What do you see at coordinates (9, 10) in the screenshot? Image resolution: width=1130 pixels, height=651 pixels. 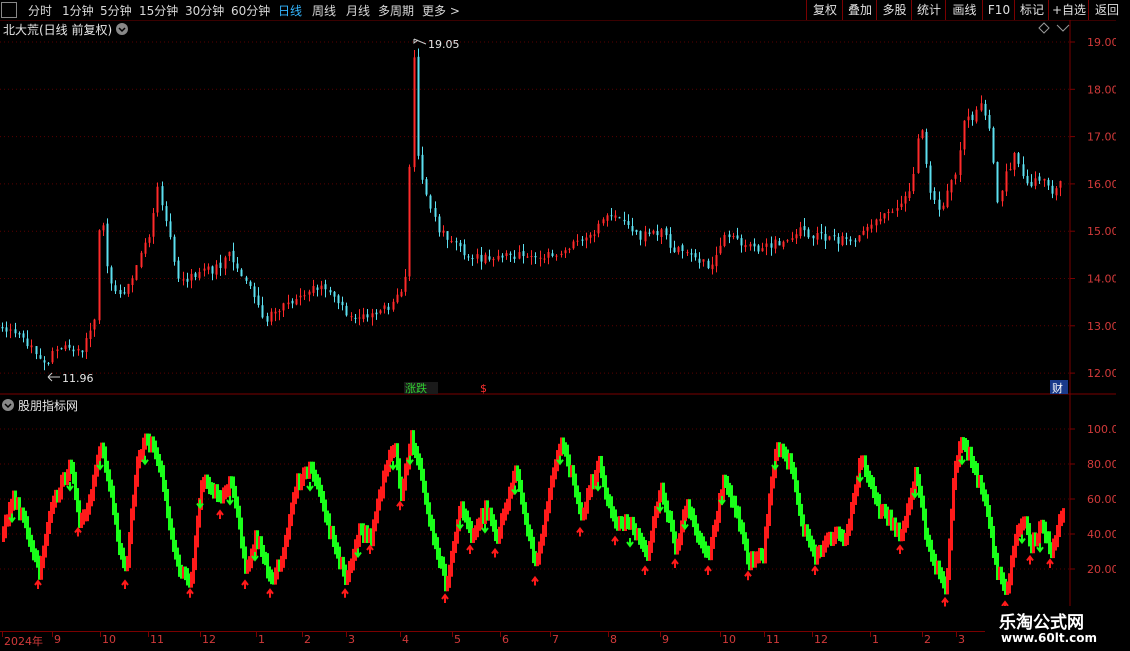 I see `menu-box-icon` at bounding box center [9, 10].